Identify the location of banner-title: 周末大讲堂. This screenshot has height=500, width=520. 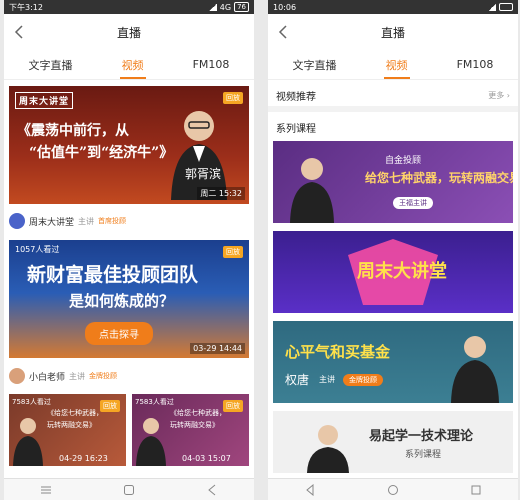
(402, 271).